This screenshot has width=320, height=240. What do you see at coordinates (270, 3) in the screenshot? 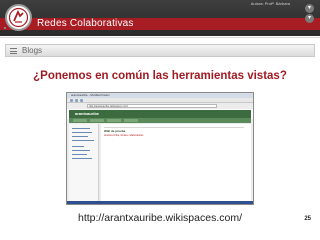
I see `banner-credit: Autora: Profª. Bárbara` at bounding box center [270, 3].